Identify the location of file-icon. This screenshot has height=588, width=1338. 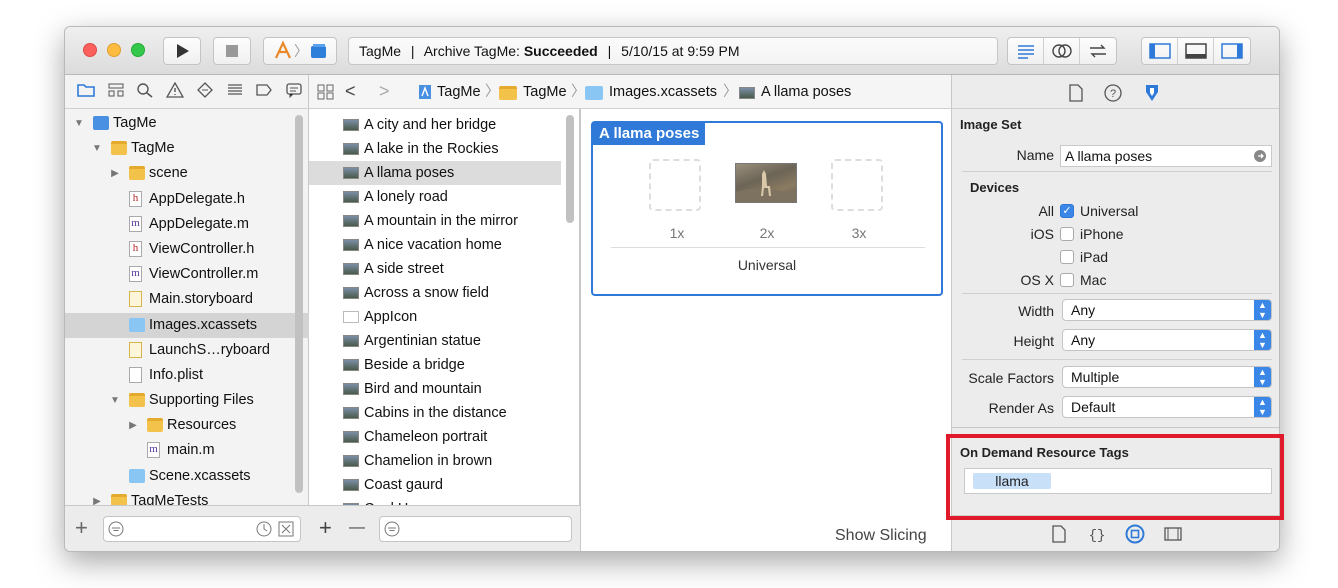
(1076, 93).